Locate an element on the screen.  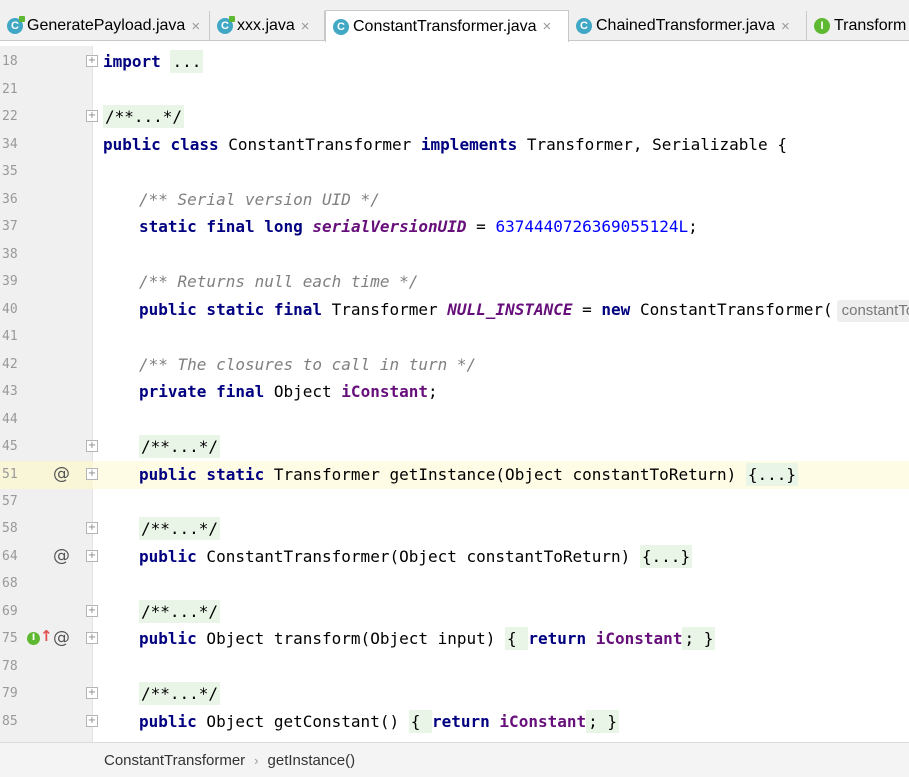
line-number: 42 is located at coordinates (10, 364).